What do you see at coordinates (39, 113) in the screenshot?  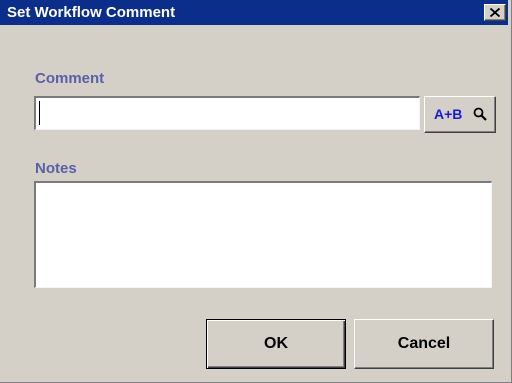 I see `text-caret` at bounding box center [39, 113].